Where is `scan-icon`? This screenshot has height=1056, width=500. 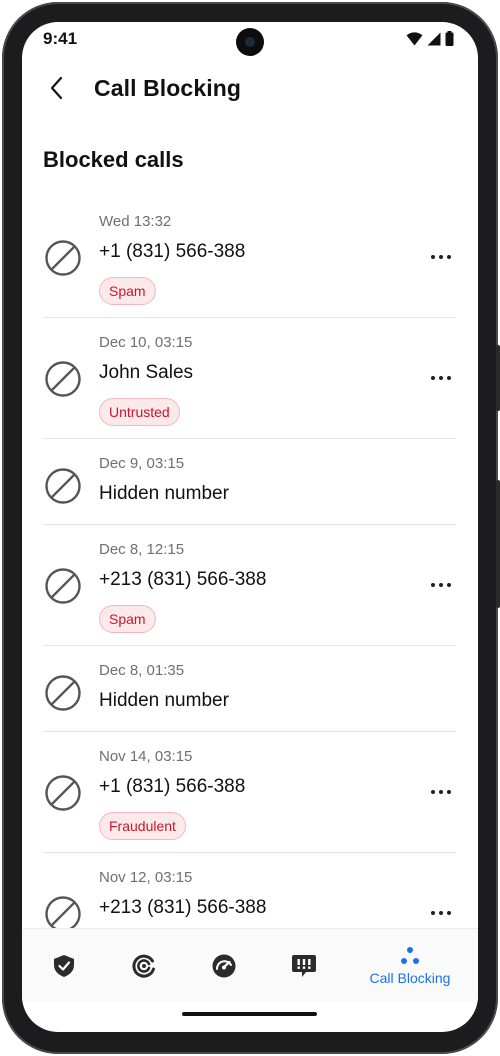
scan-icon is located at coordinates (143, 966).